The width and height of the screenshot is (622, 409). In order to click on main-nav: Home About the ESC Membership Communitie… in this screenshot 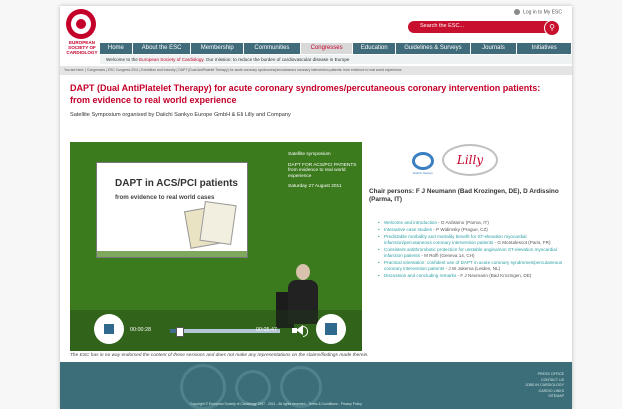, I will do `click(336, 48)`.